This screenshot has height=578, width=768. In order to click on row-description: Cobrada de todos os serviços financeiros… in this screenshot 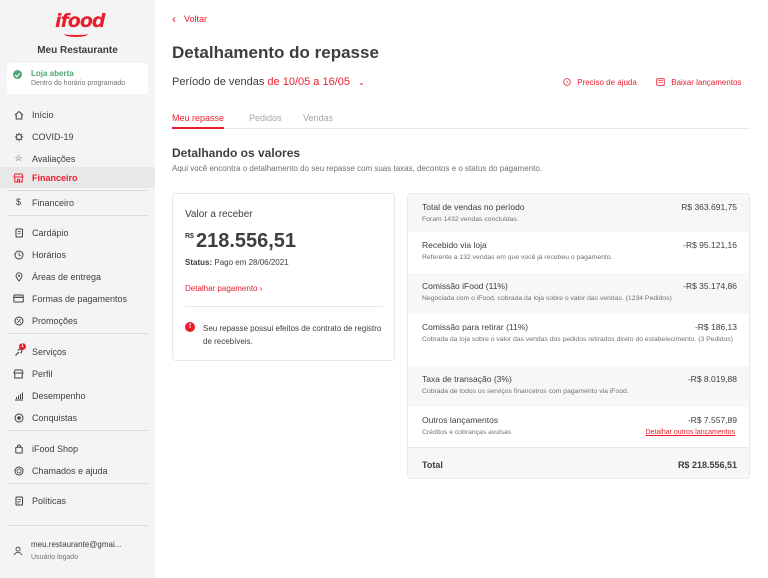, I will do `click(525, 391)`.